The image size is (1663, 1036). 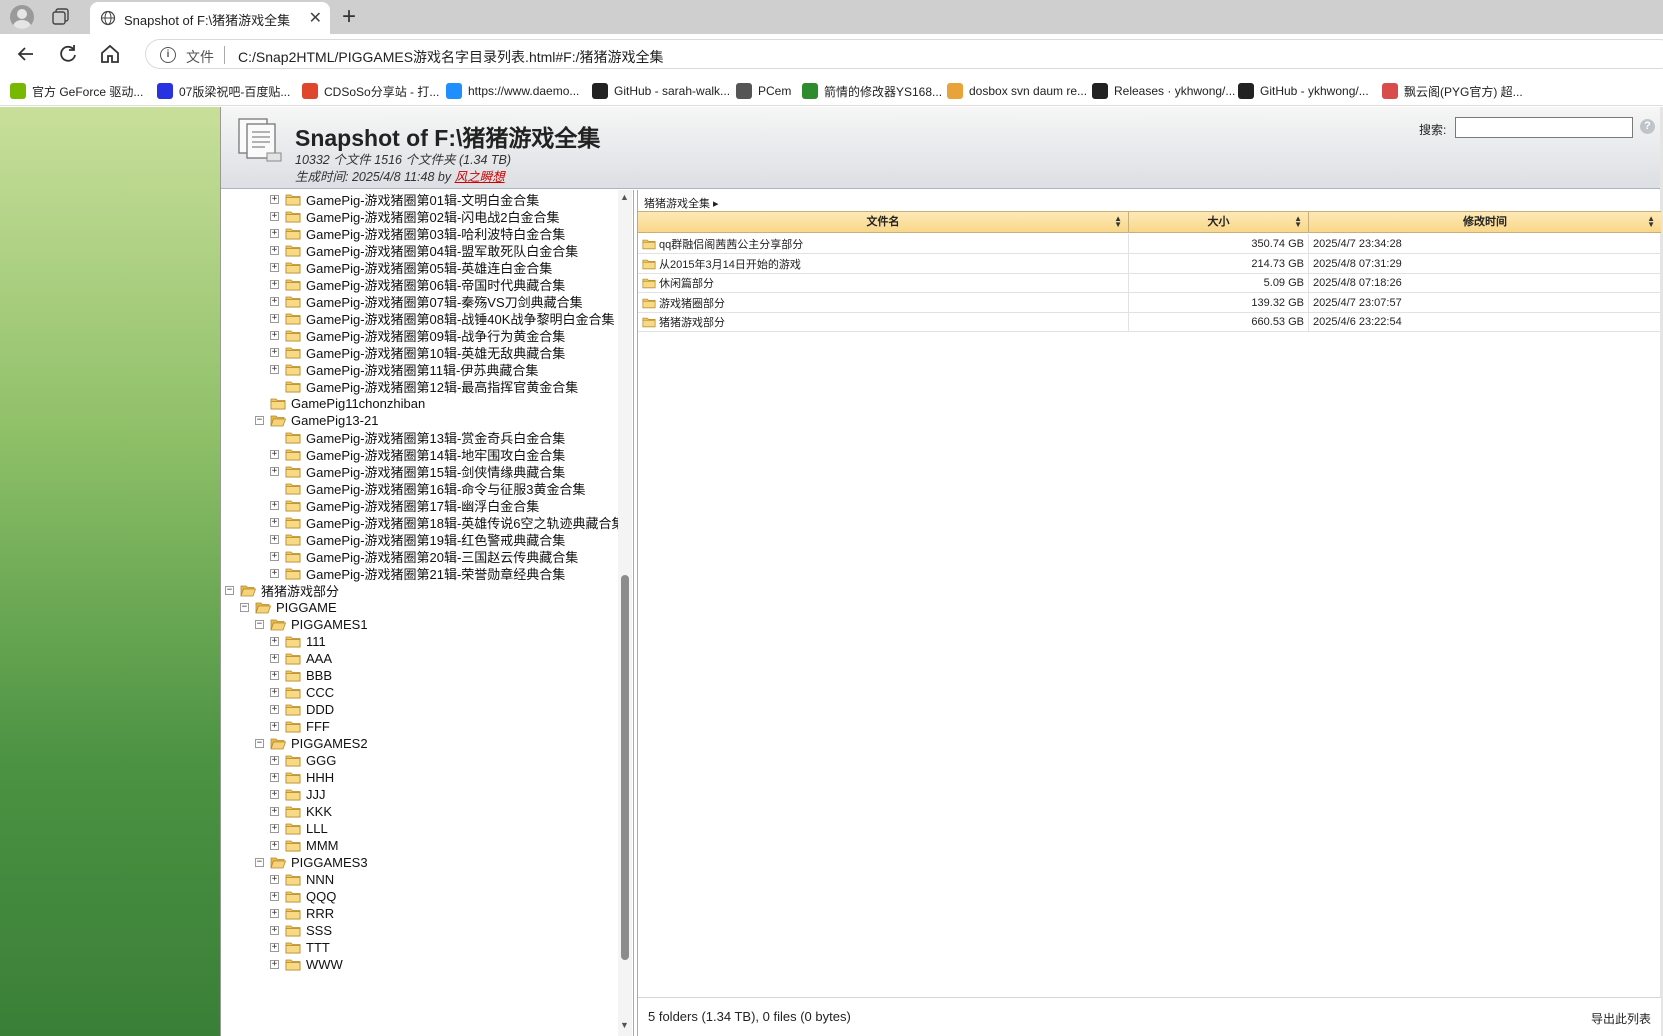 I want to click on home-icon, so click(x=110, y=54).